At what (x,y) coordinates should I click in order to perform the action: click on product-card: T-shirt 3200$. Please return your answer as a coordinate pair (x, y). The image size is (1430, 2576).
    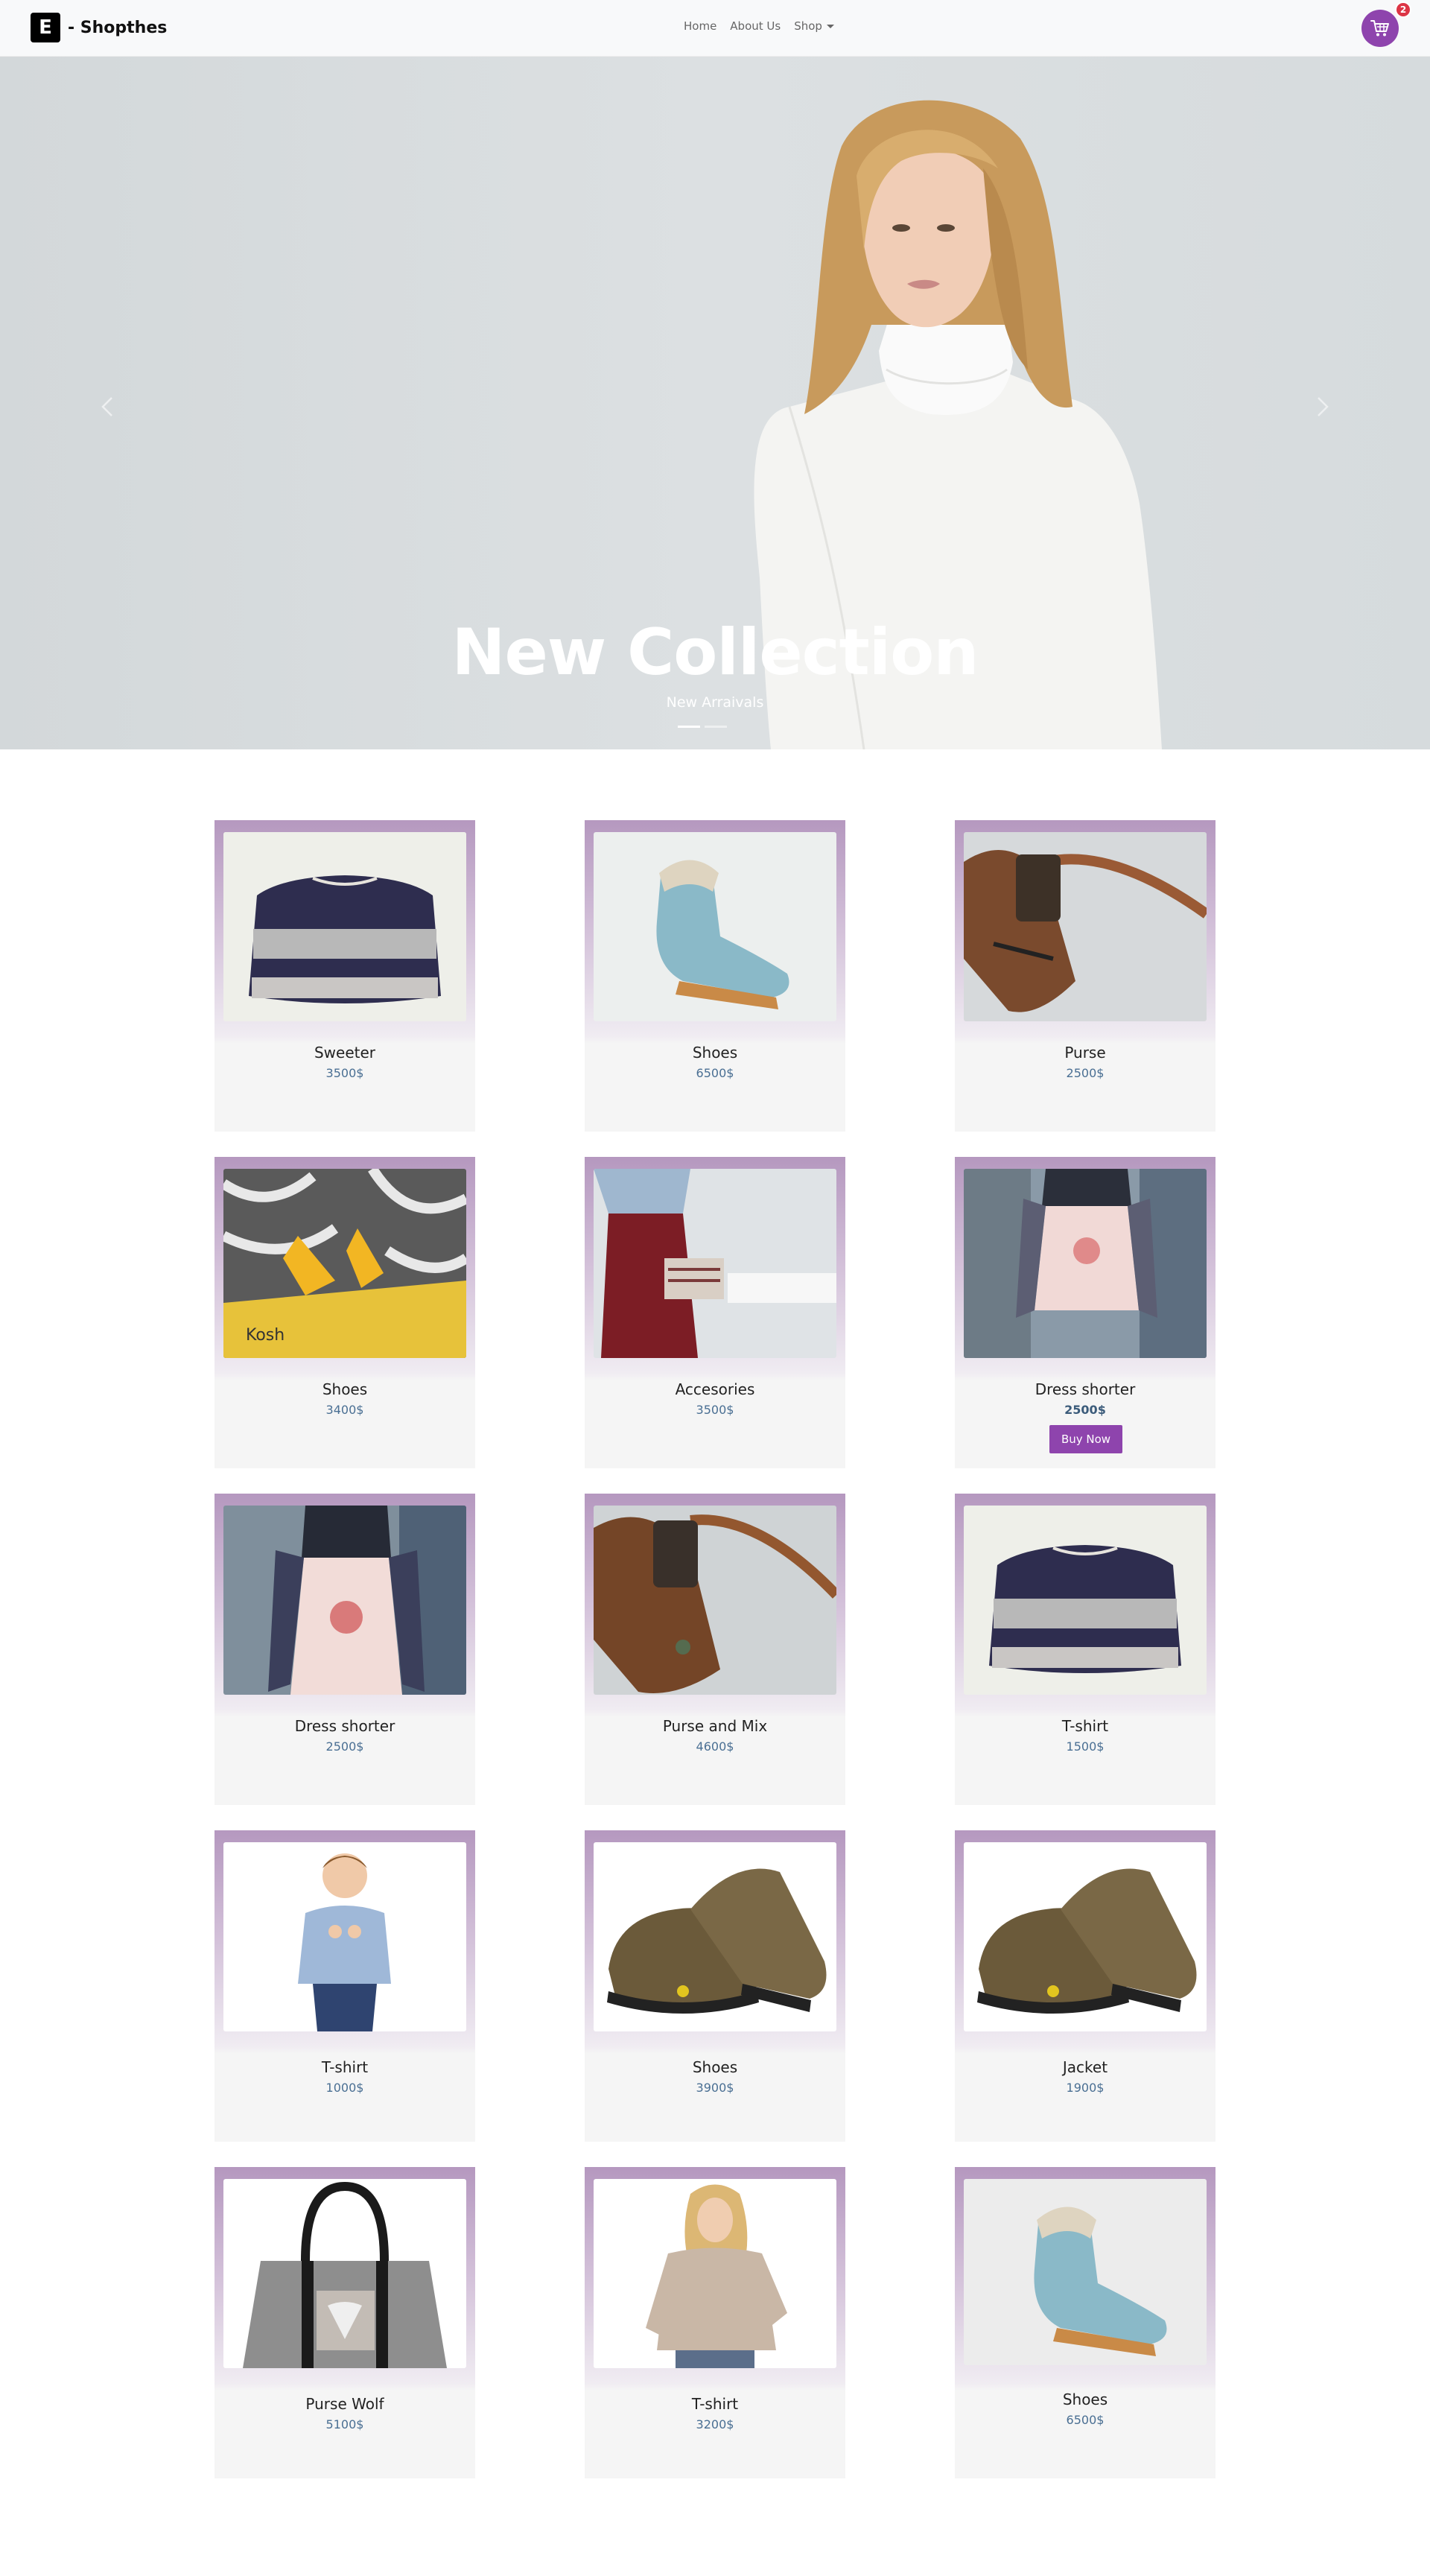
    Looking at the image, I should click on (715, 2323).